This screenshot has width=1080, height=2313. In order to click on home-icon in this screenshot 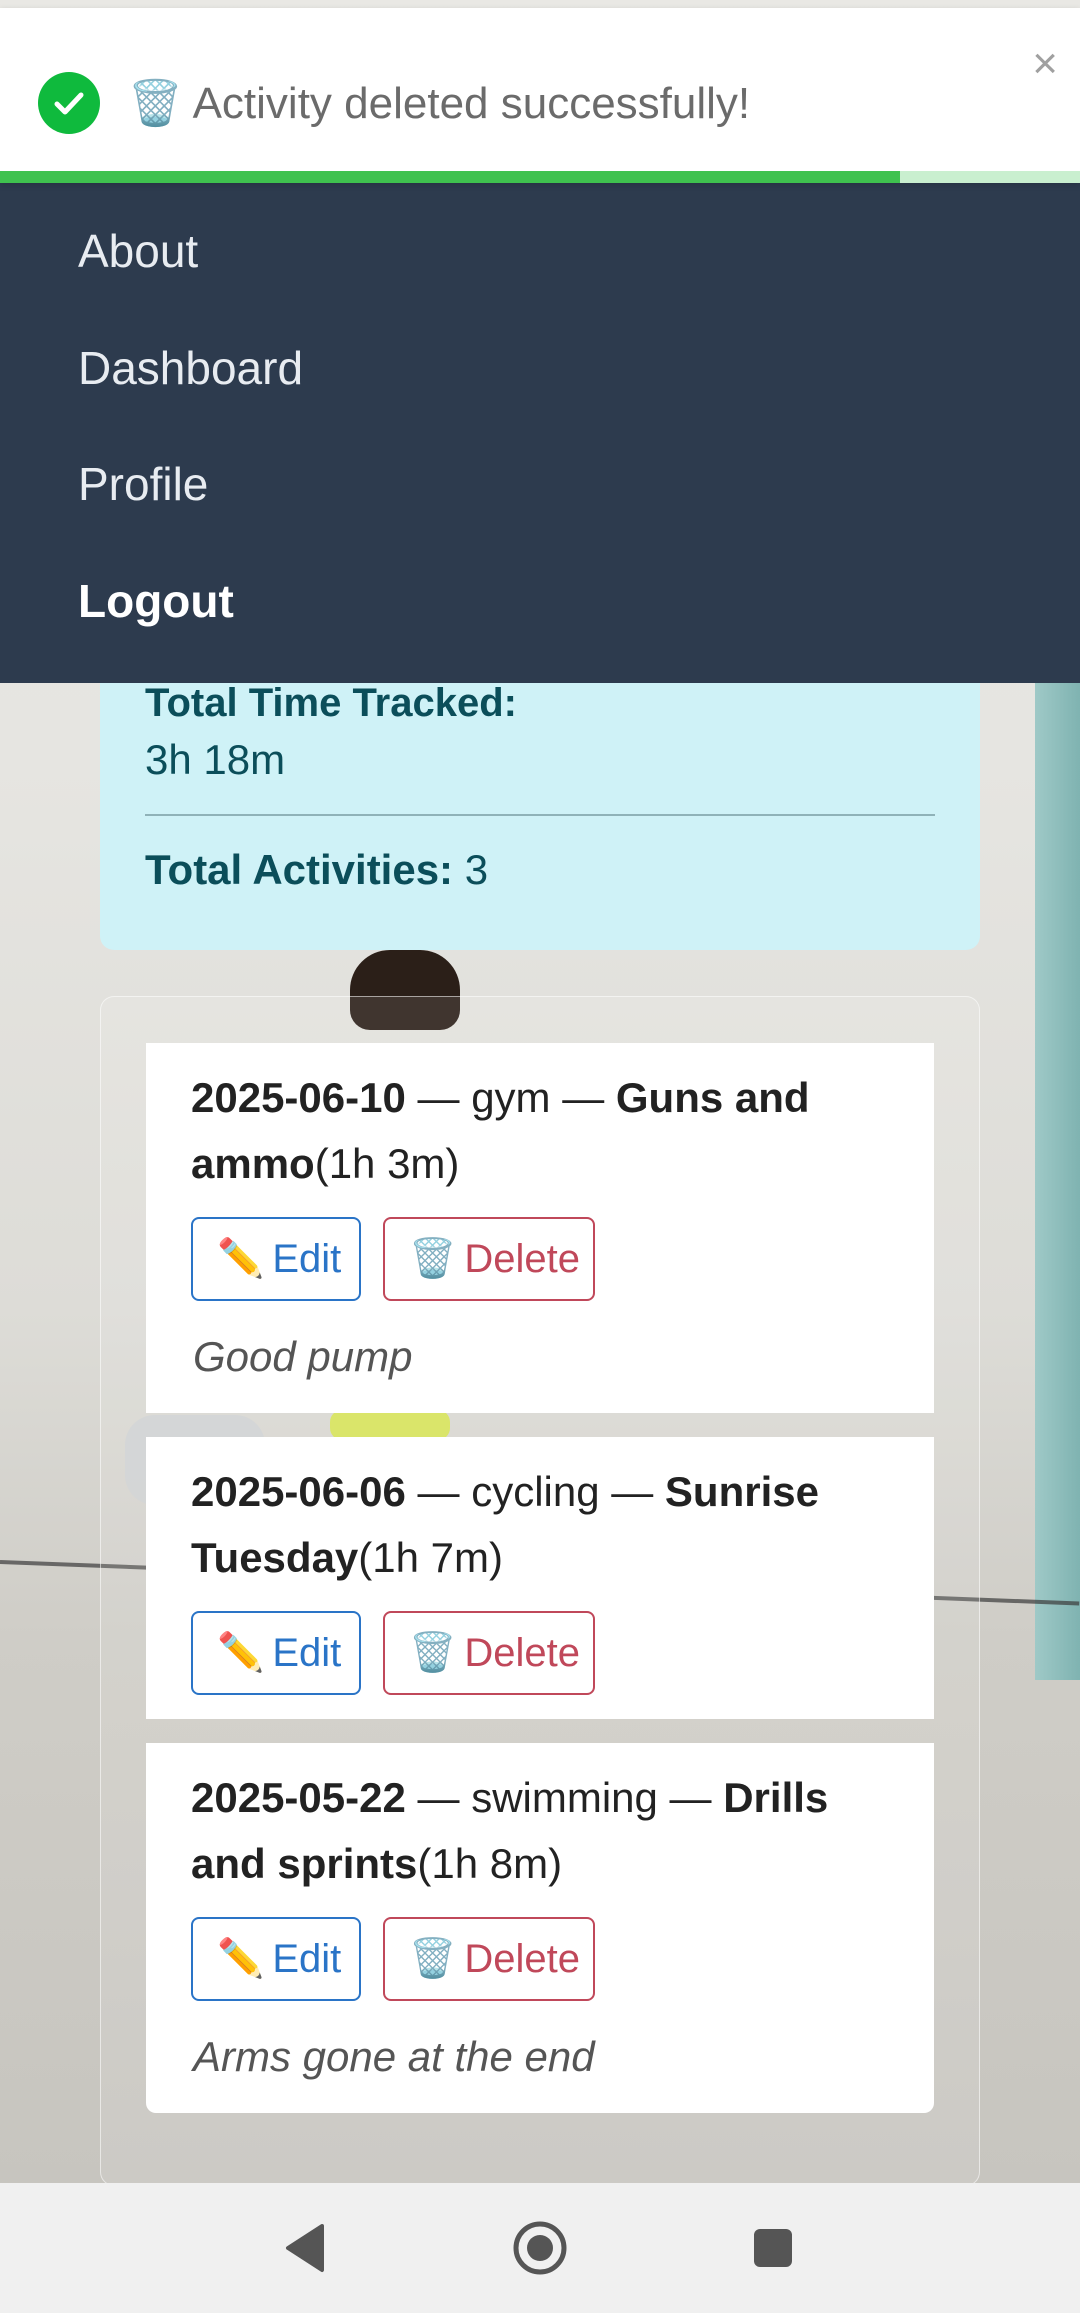, I will do `click(540, 2248)`.